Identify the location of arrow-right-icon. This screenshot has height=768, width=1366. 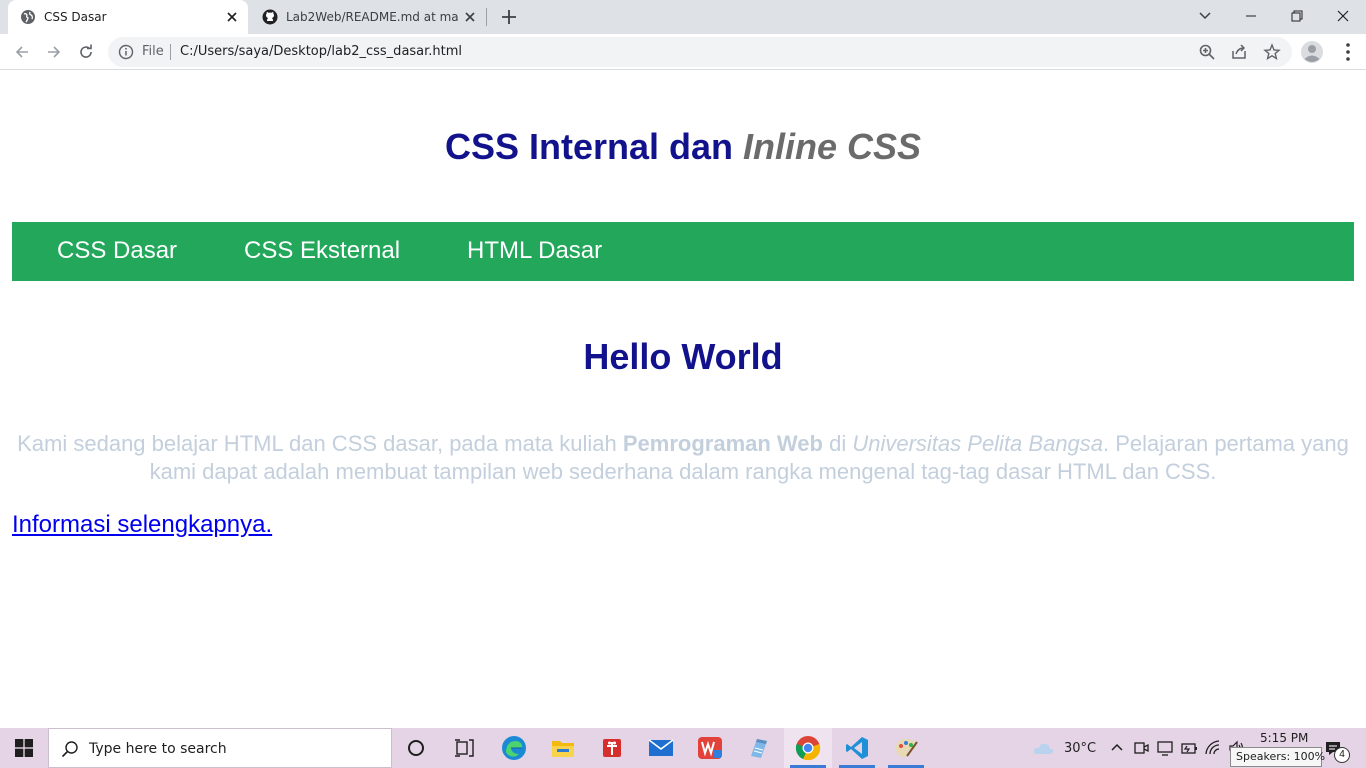
(54, 52).